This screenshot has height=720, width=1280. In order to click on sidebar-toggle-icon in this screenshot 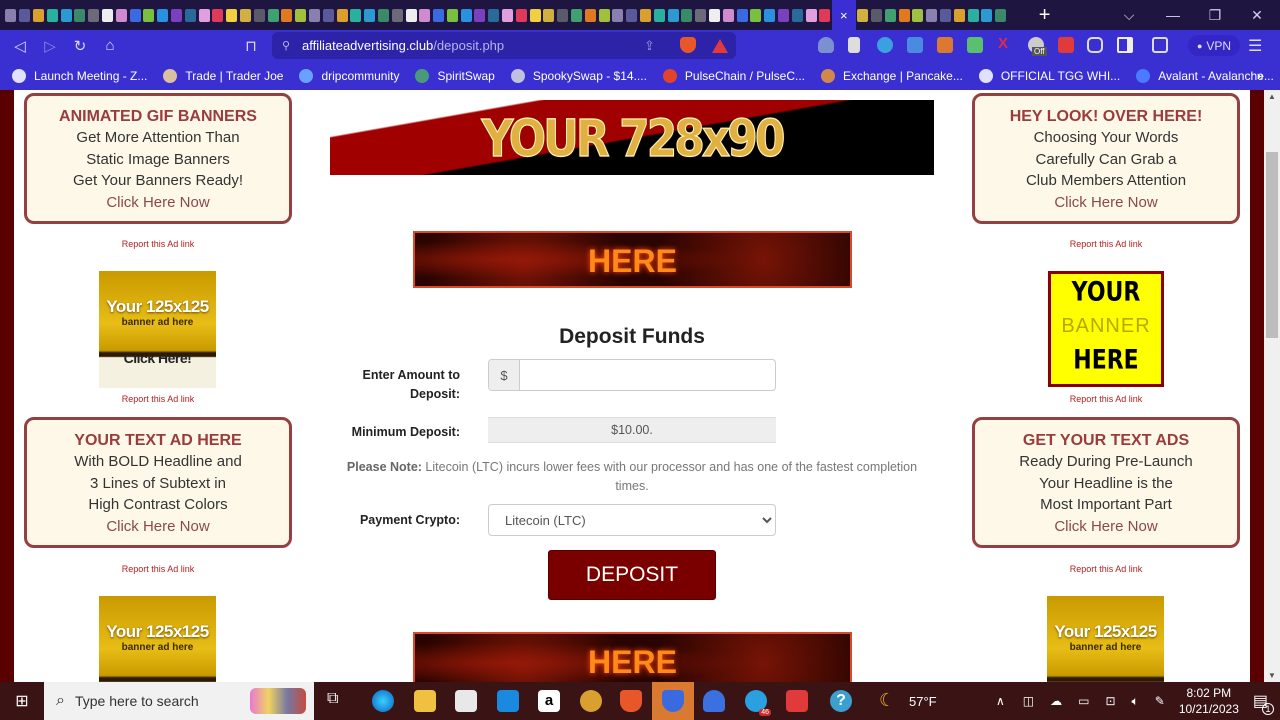, I will do `click(1125, 45)`.